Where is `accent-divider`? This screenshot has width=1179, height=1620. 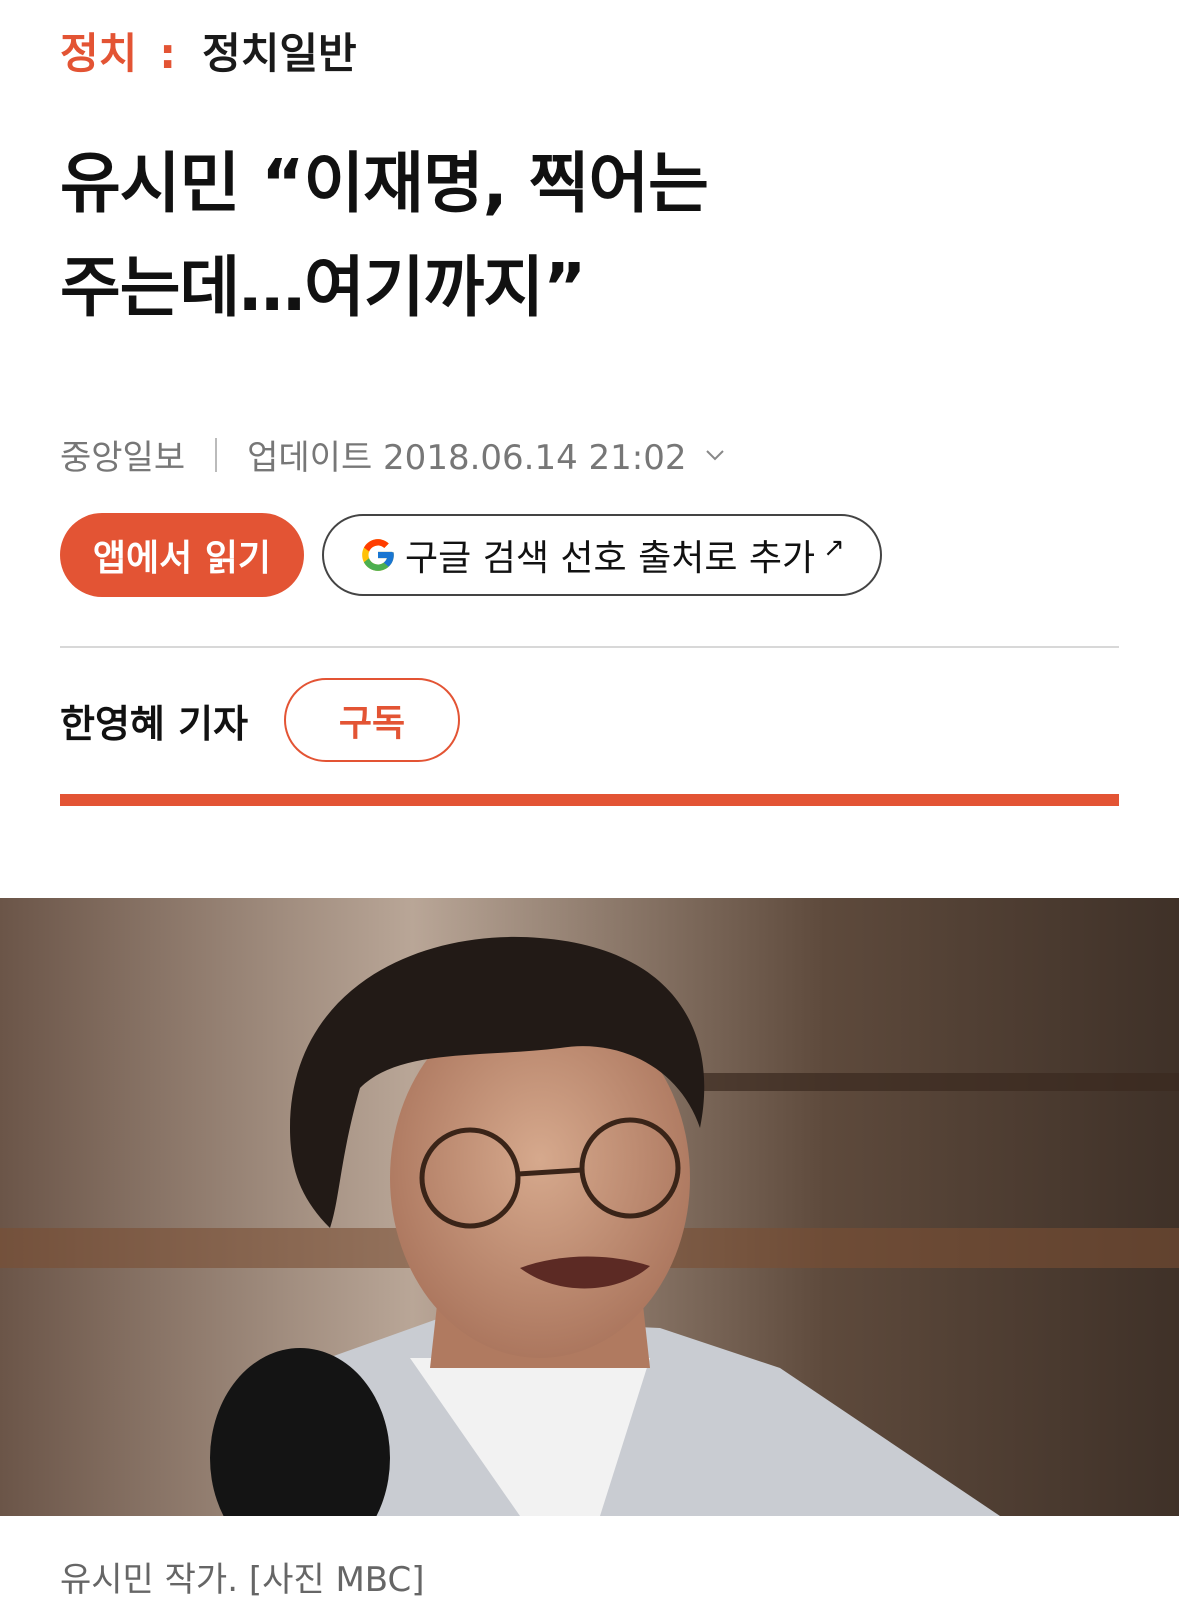
accent-divider is located at coordinates (589, 800).